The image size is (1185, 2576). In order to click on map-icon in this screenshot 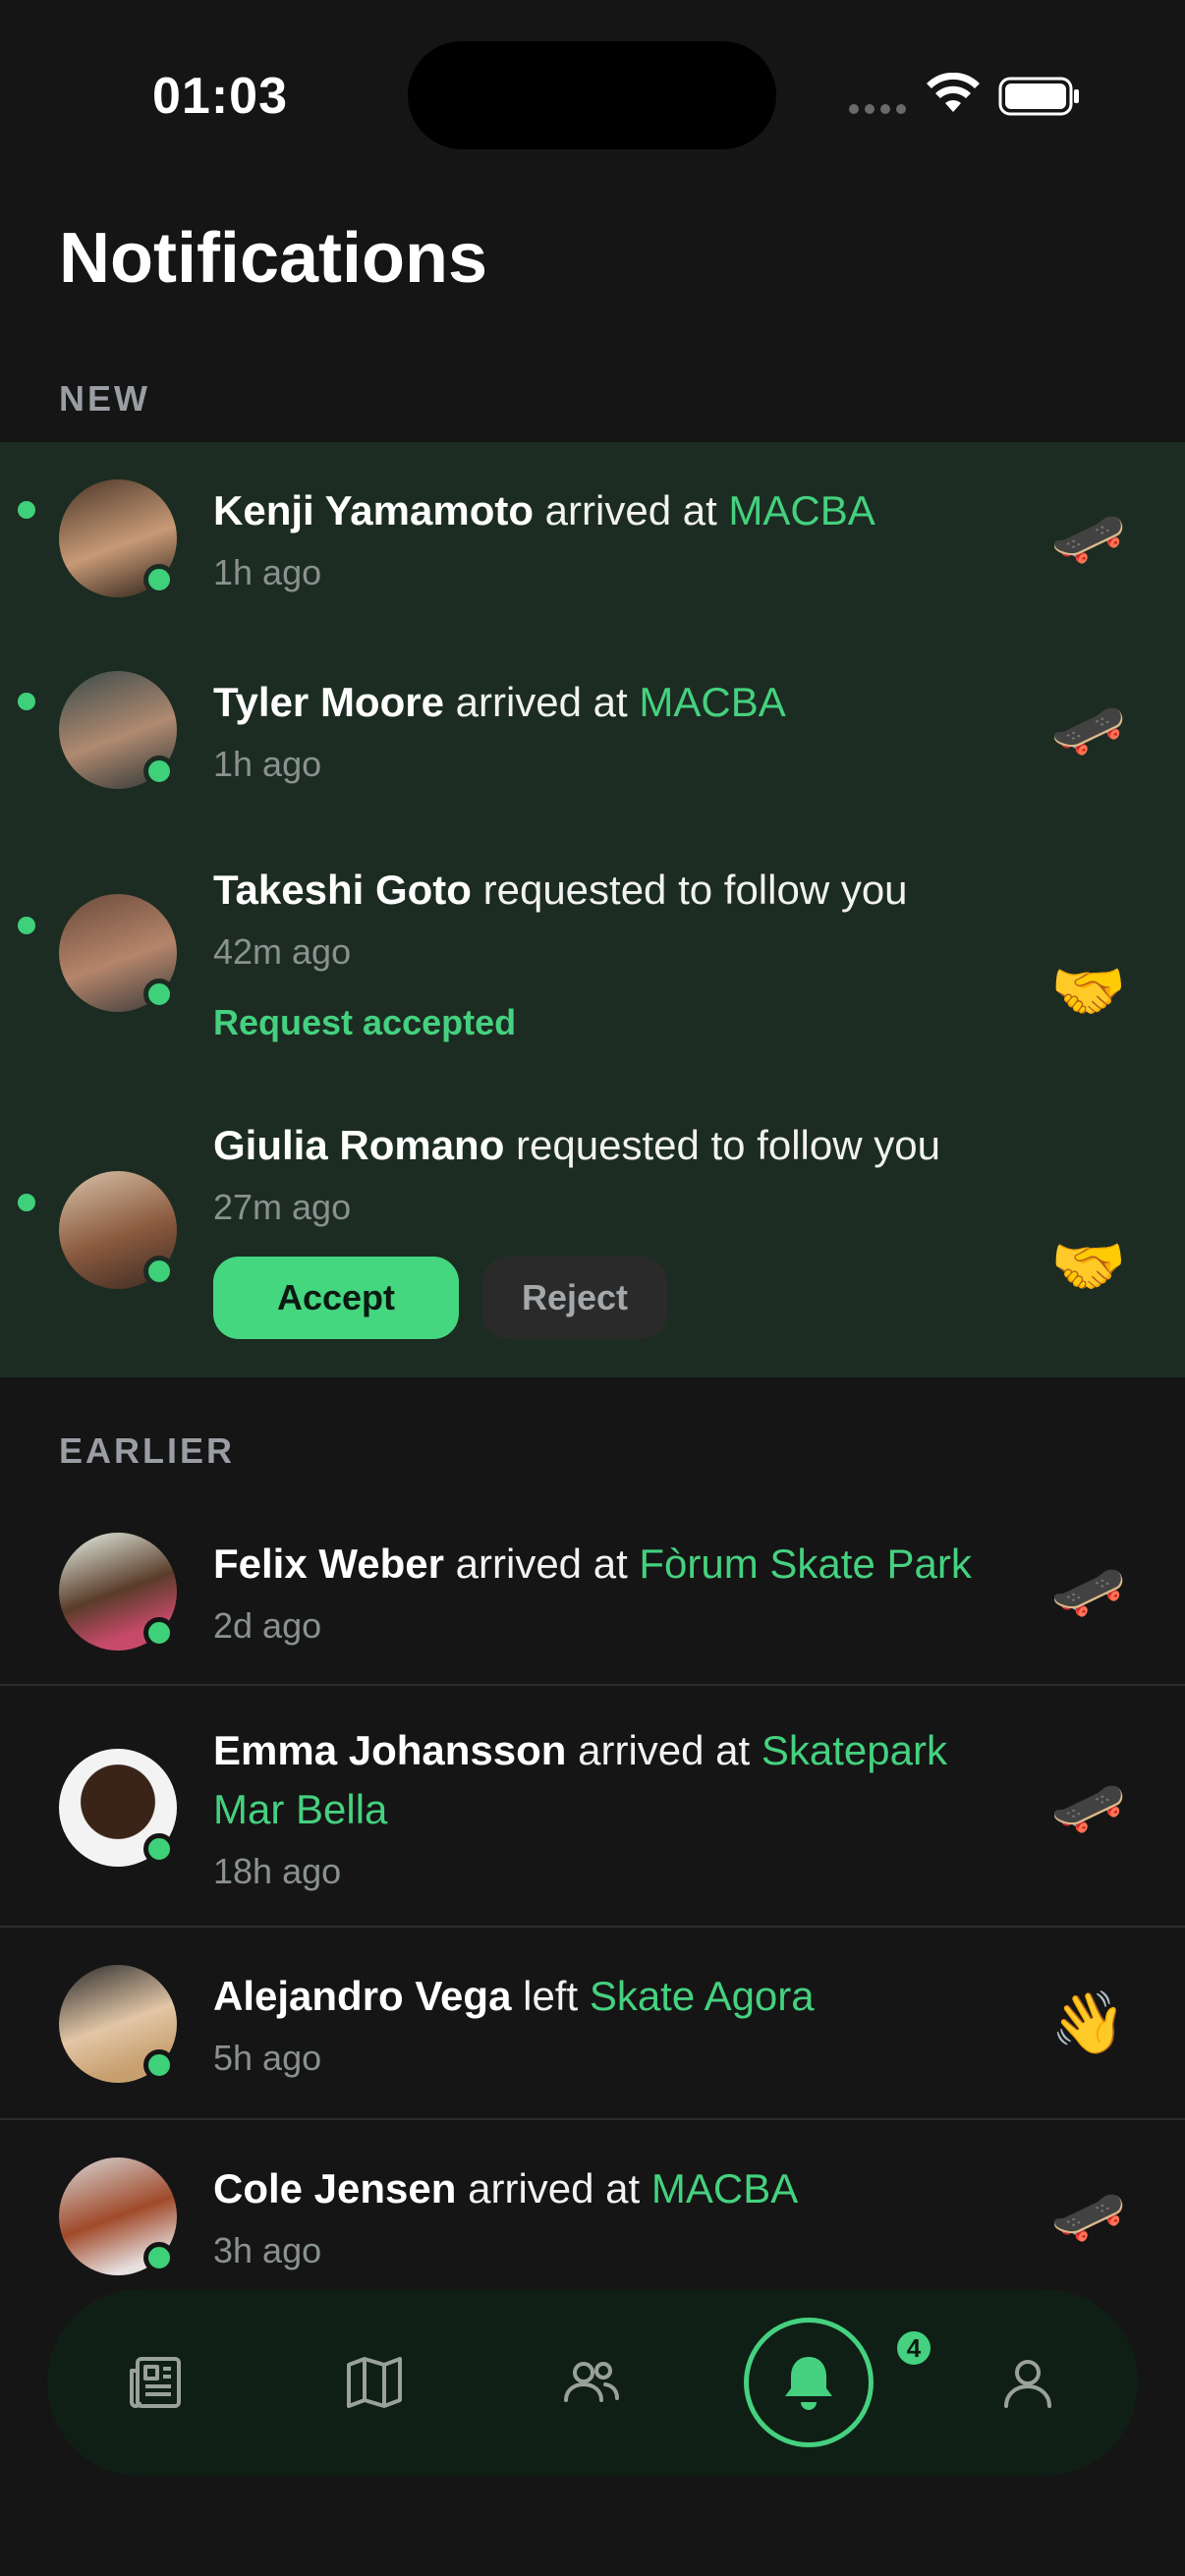, I will do `click(375, 2382)`.